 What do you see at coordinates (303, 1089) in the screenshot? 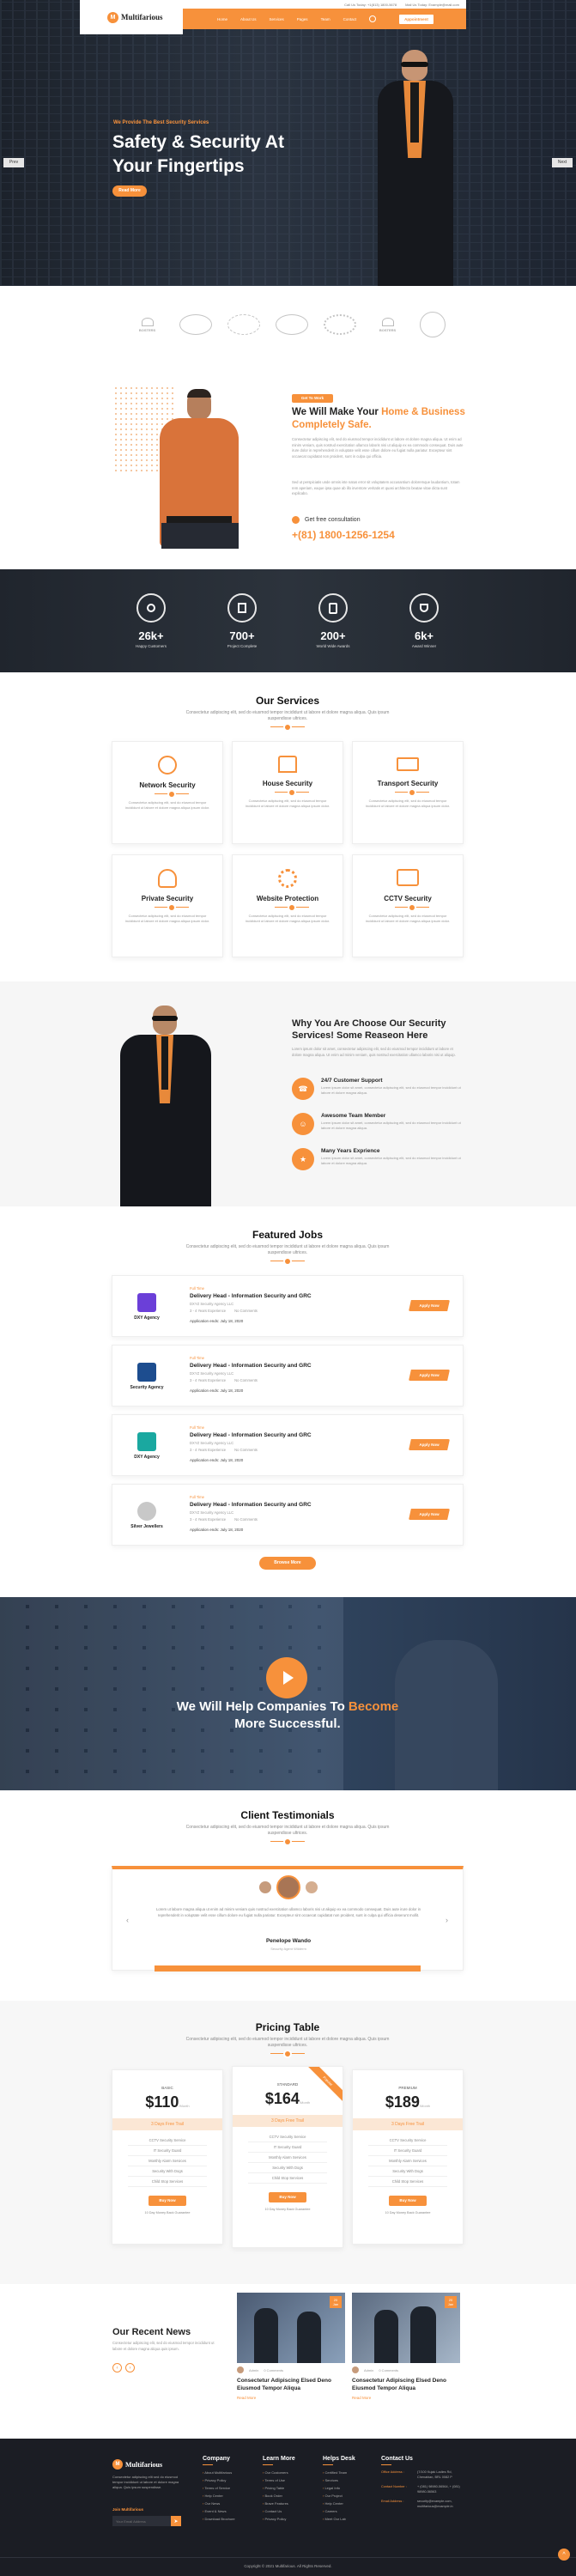
I see `support-icon: ☎` at bounding box center [303, 1089].